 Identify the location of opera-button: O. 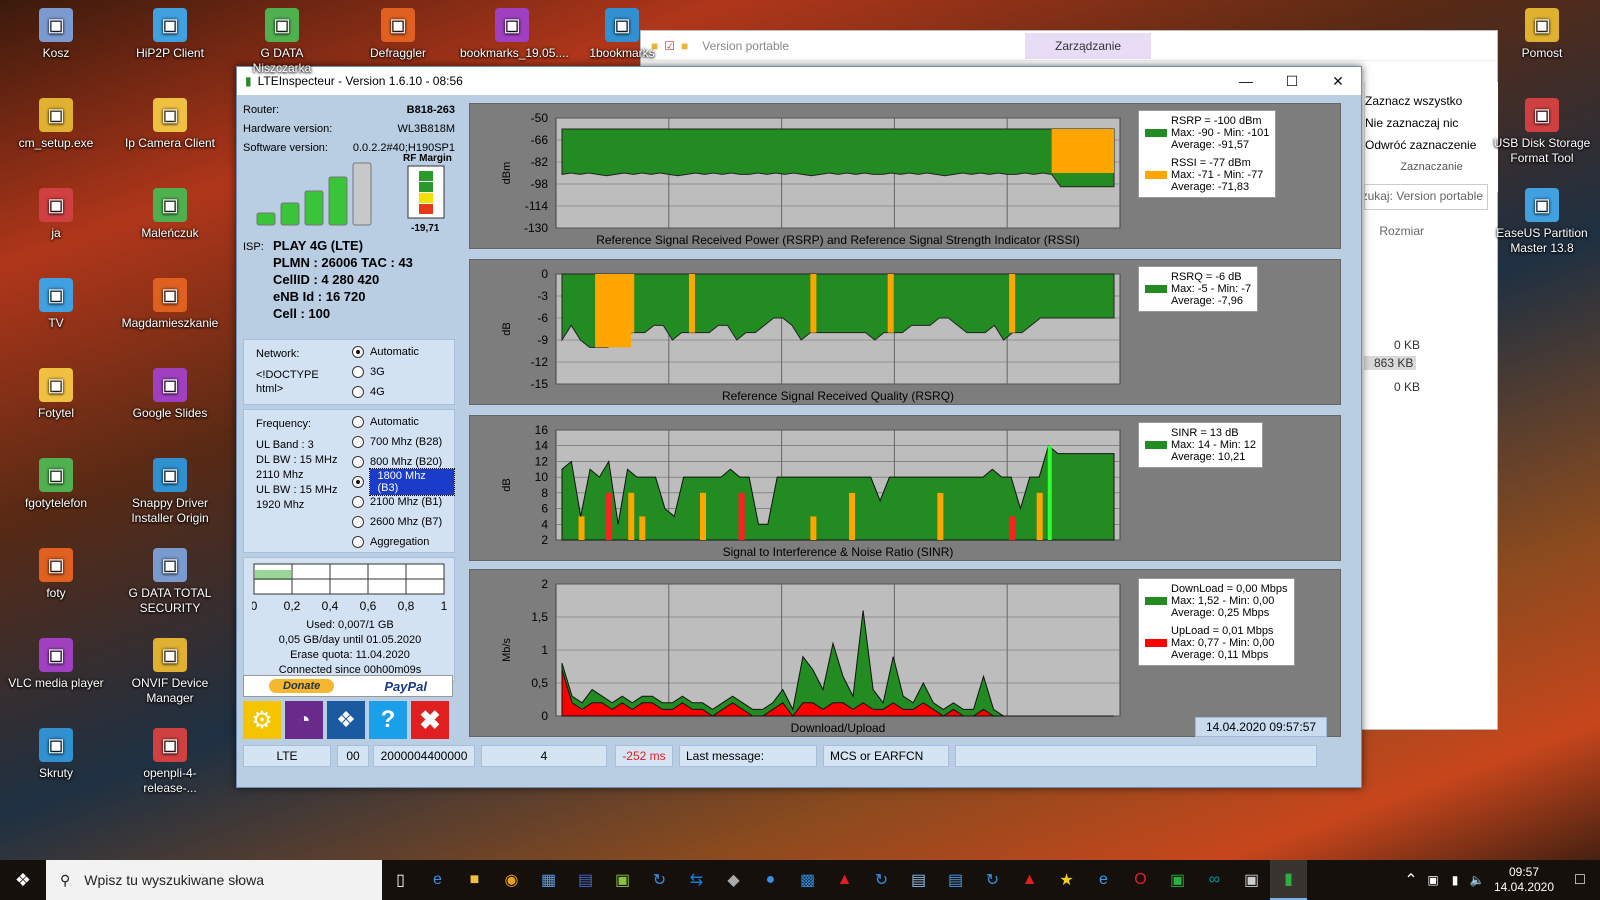
(1140, 880).